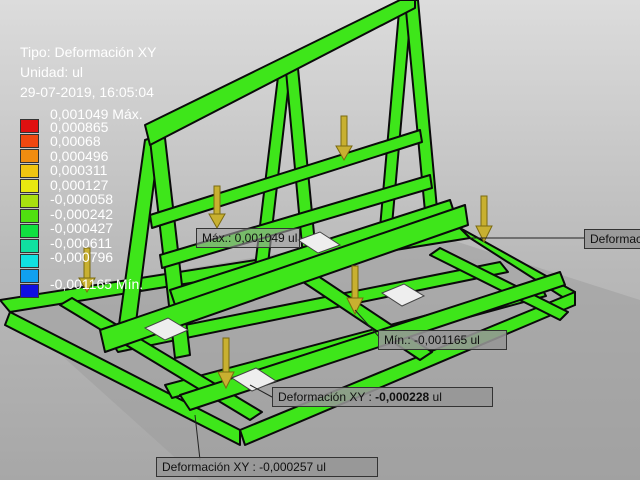 The image size is (640, 480). Describe the element at coordinates (79, 156) in the screenshot. I see `legend-label: 0,000496` at that location.